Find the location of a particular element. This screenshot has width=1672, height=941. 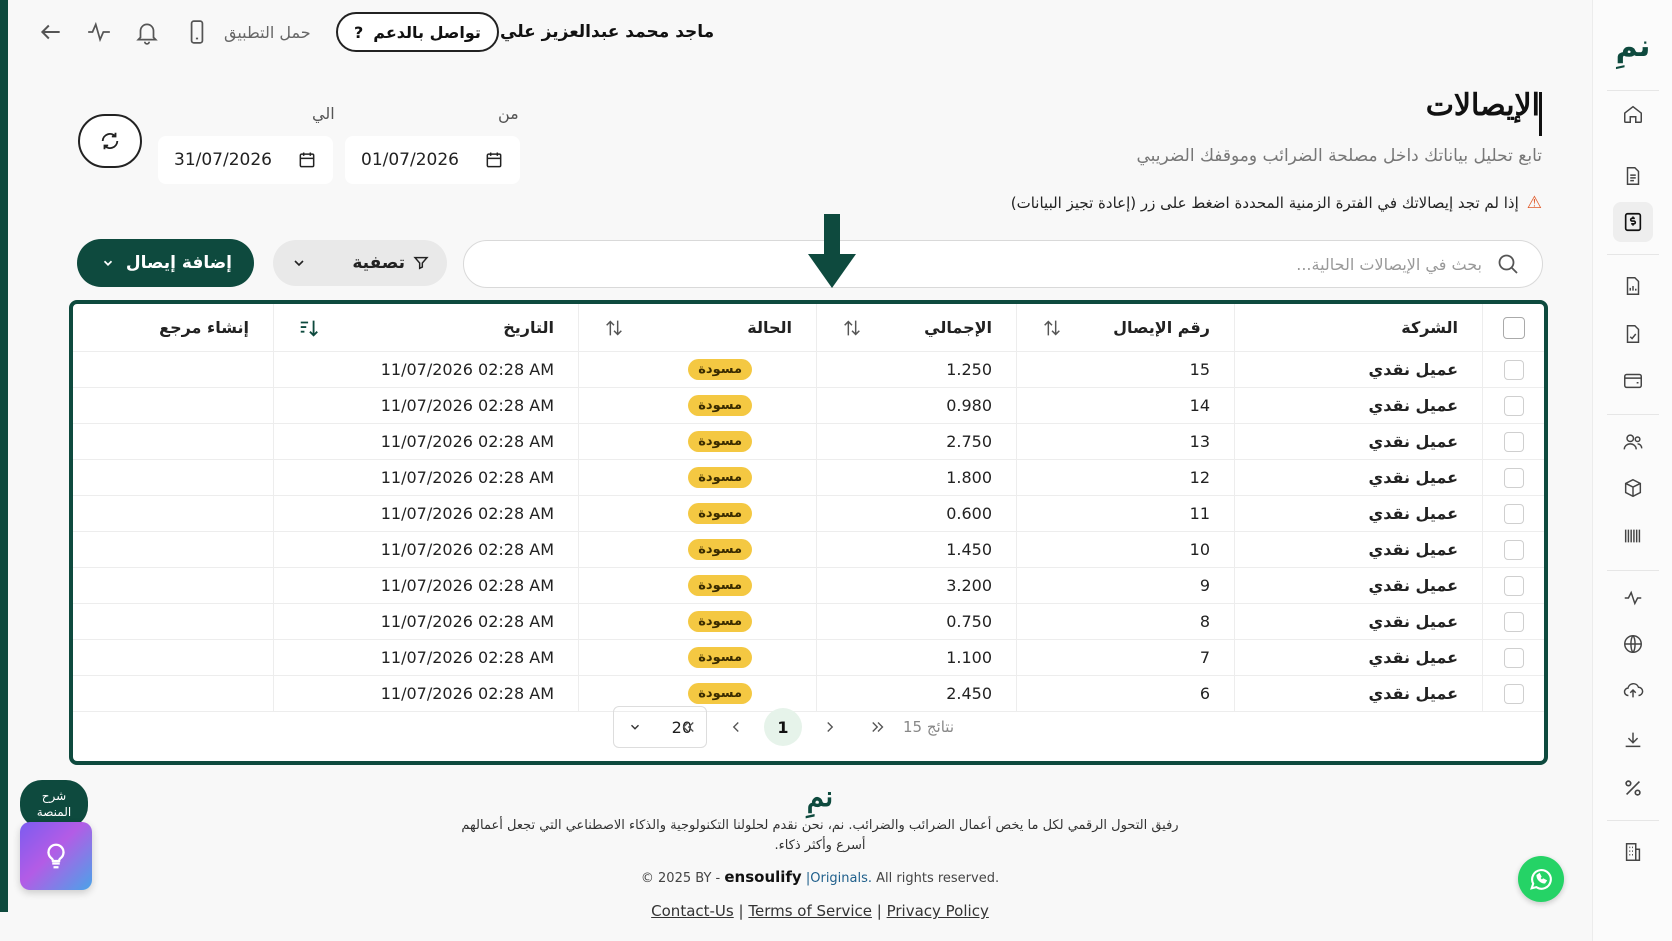

search-box is located at coordinates (1003, 264).